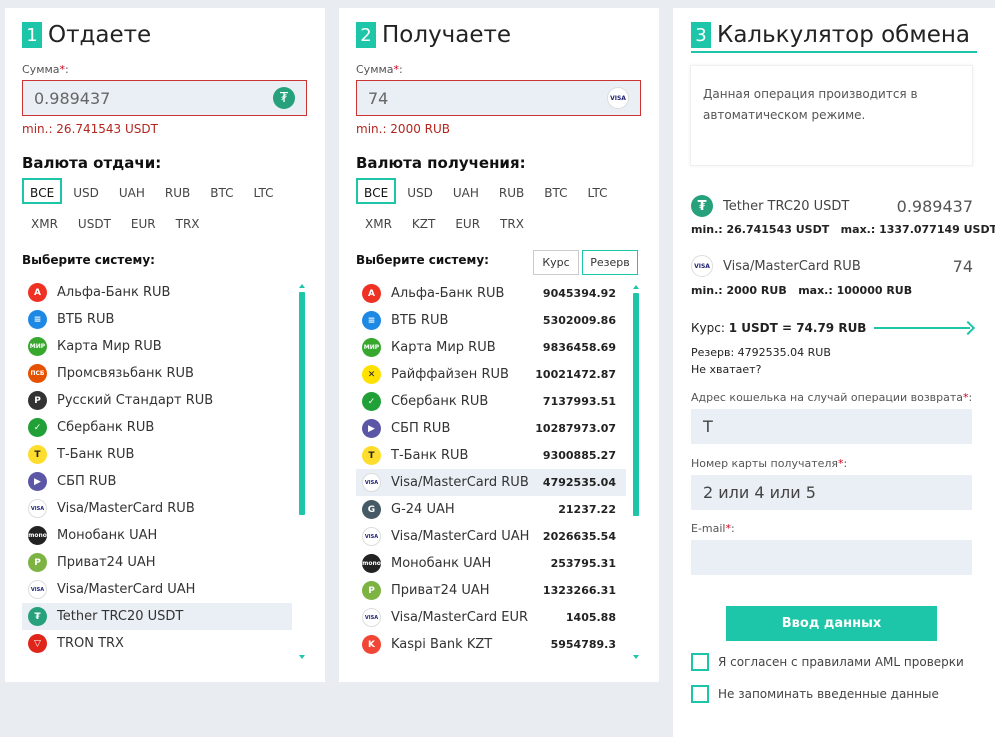 This screenshot has height=737, width=995. What do you see at coordinates (636, 404) in the screenshot?
I see `receive-scrollbar` at bounding box center [636, 404].